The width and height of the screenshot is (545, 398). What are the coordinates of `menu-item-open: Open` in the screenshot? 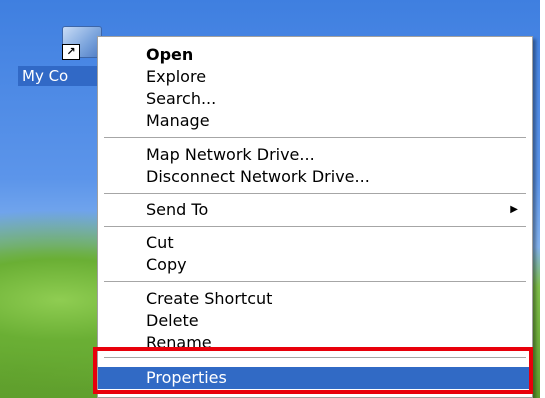 It's located at (315, 55).